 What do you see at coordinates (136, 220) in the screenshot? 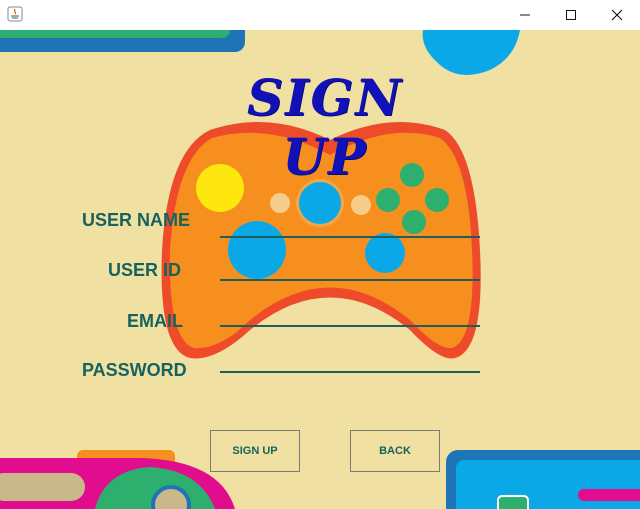
I see `username-label: USER NAME` at bounding box center [136, 220].